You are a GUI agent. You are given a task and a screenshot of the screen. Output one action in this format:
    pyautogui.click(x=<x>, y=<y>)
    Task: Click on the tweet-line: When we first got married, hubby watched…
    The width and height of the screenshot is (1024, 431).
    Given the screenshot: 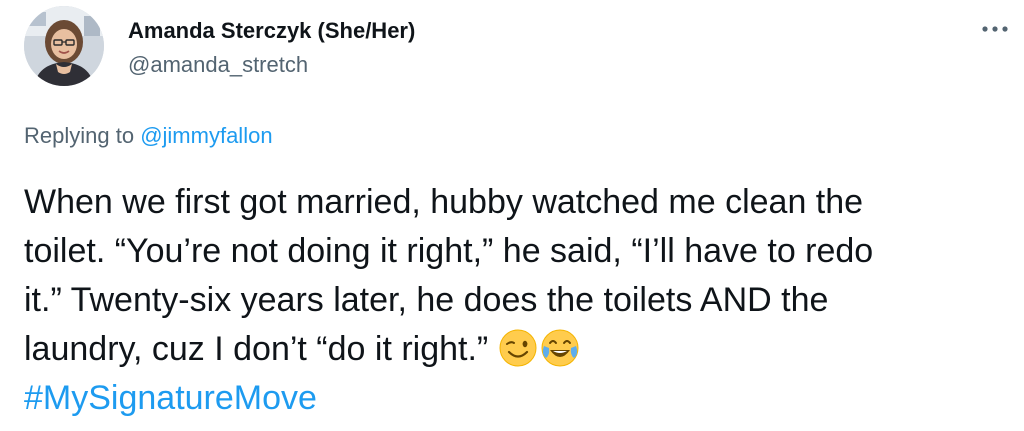 What is the action you would take?
    pyautogui.click(x=444, y=202)
    